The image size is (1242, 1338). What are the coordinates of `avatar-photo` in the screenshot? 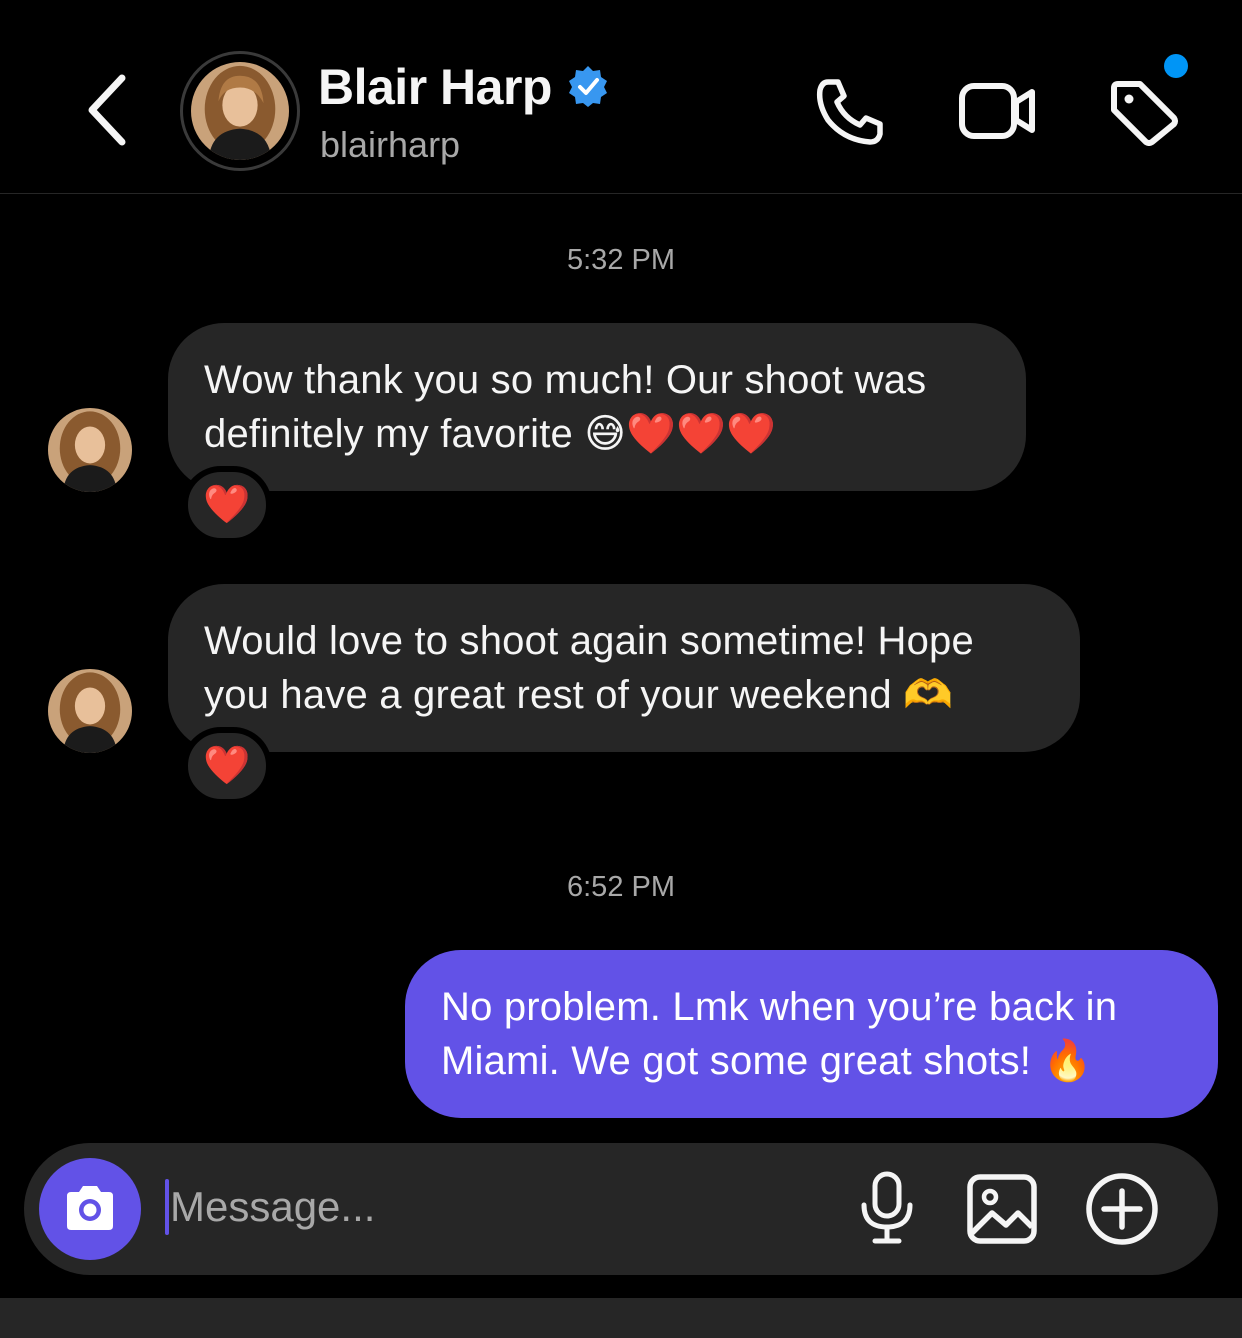 It's located at (240, 111).